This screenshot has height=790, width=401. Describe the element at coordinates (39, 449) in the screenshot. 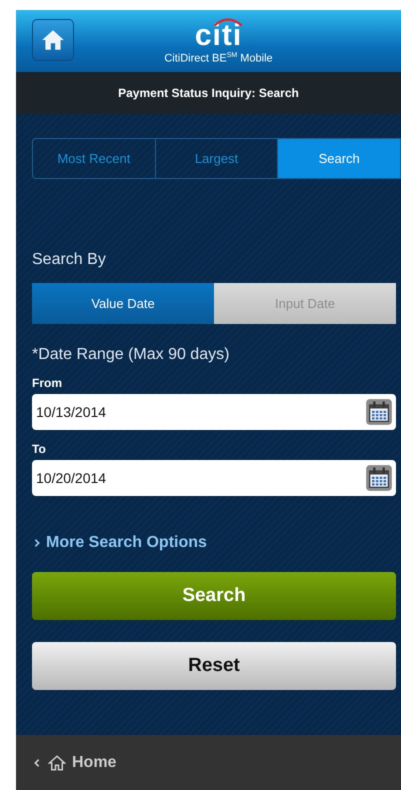

I see `field-label: To` at that location.